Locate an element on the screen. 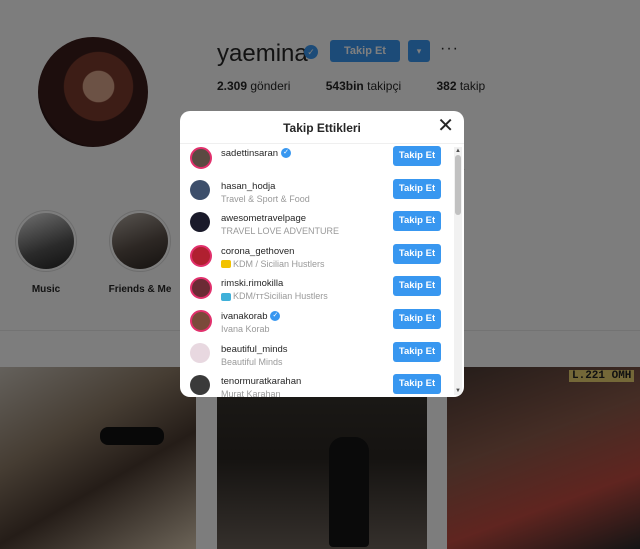 The image size is (640, 549). list-item: hasan_hodja Travel & Sport & Food Takip Et is located at coordinates (318, 193).